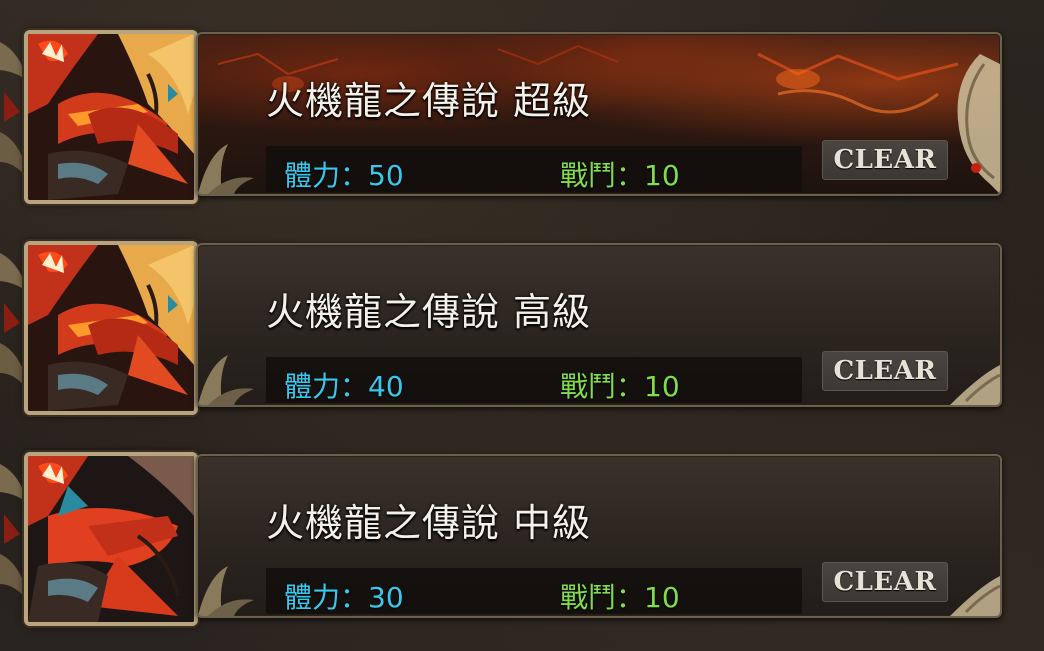  What do you see at coordinates (534, 380) in the screenshot?
I see `stats-bar: 體力：40 戰鬥：10` at bounding box center [534, 380].